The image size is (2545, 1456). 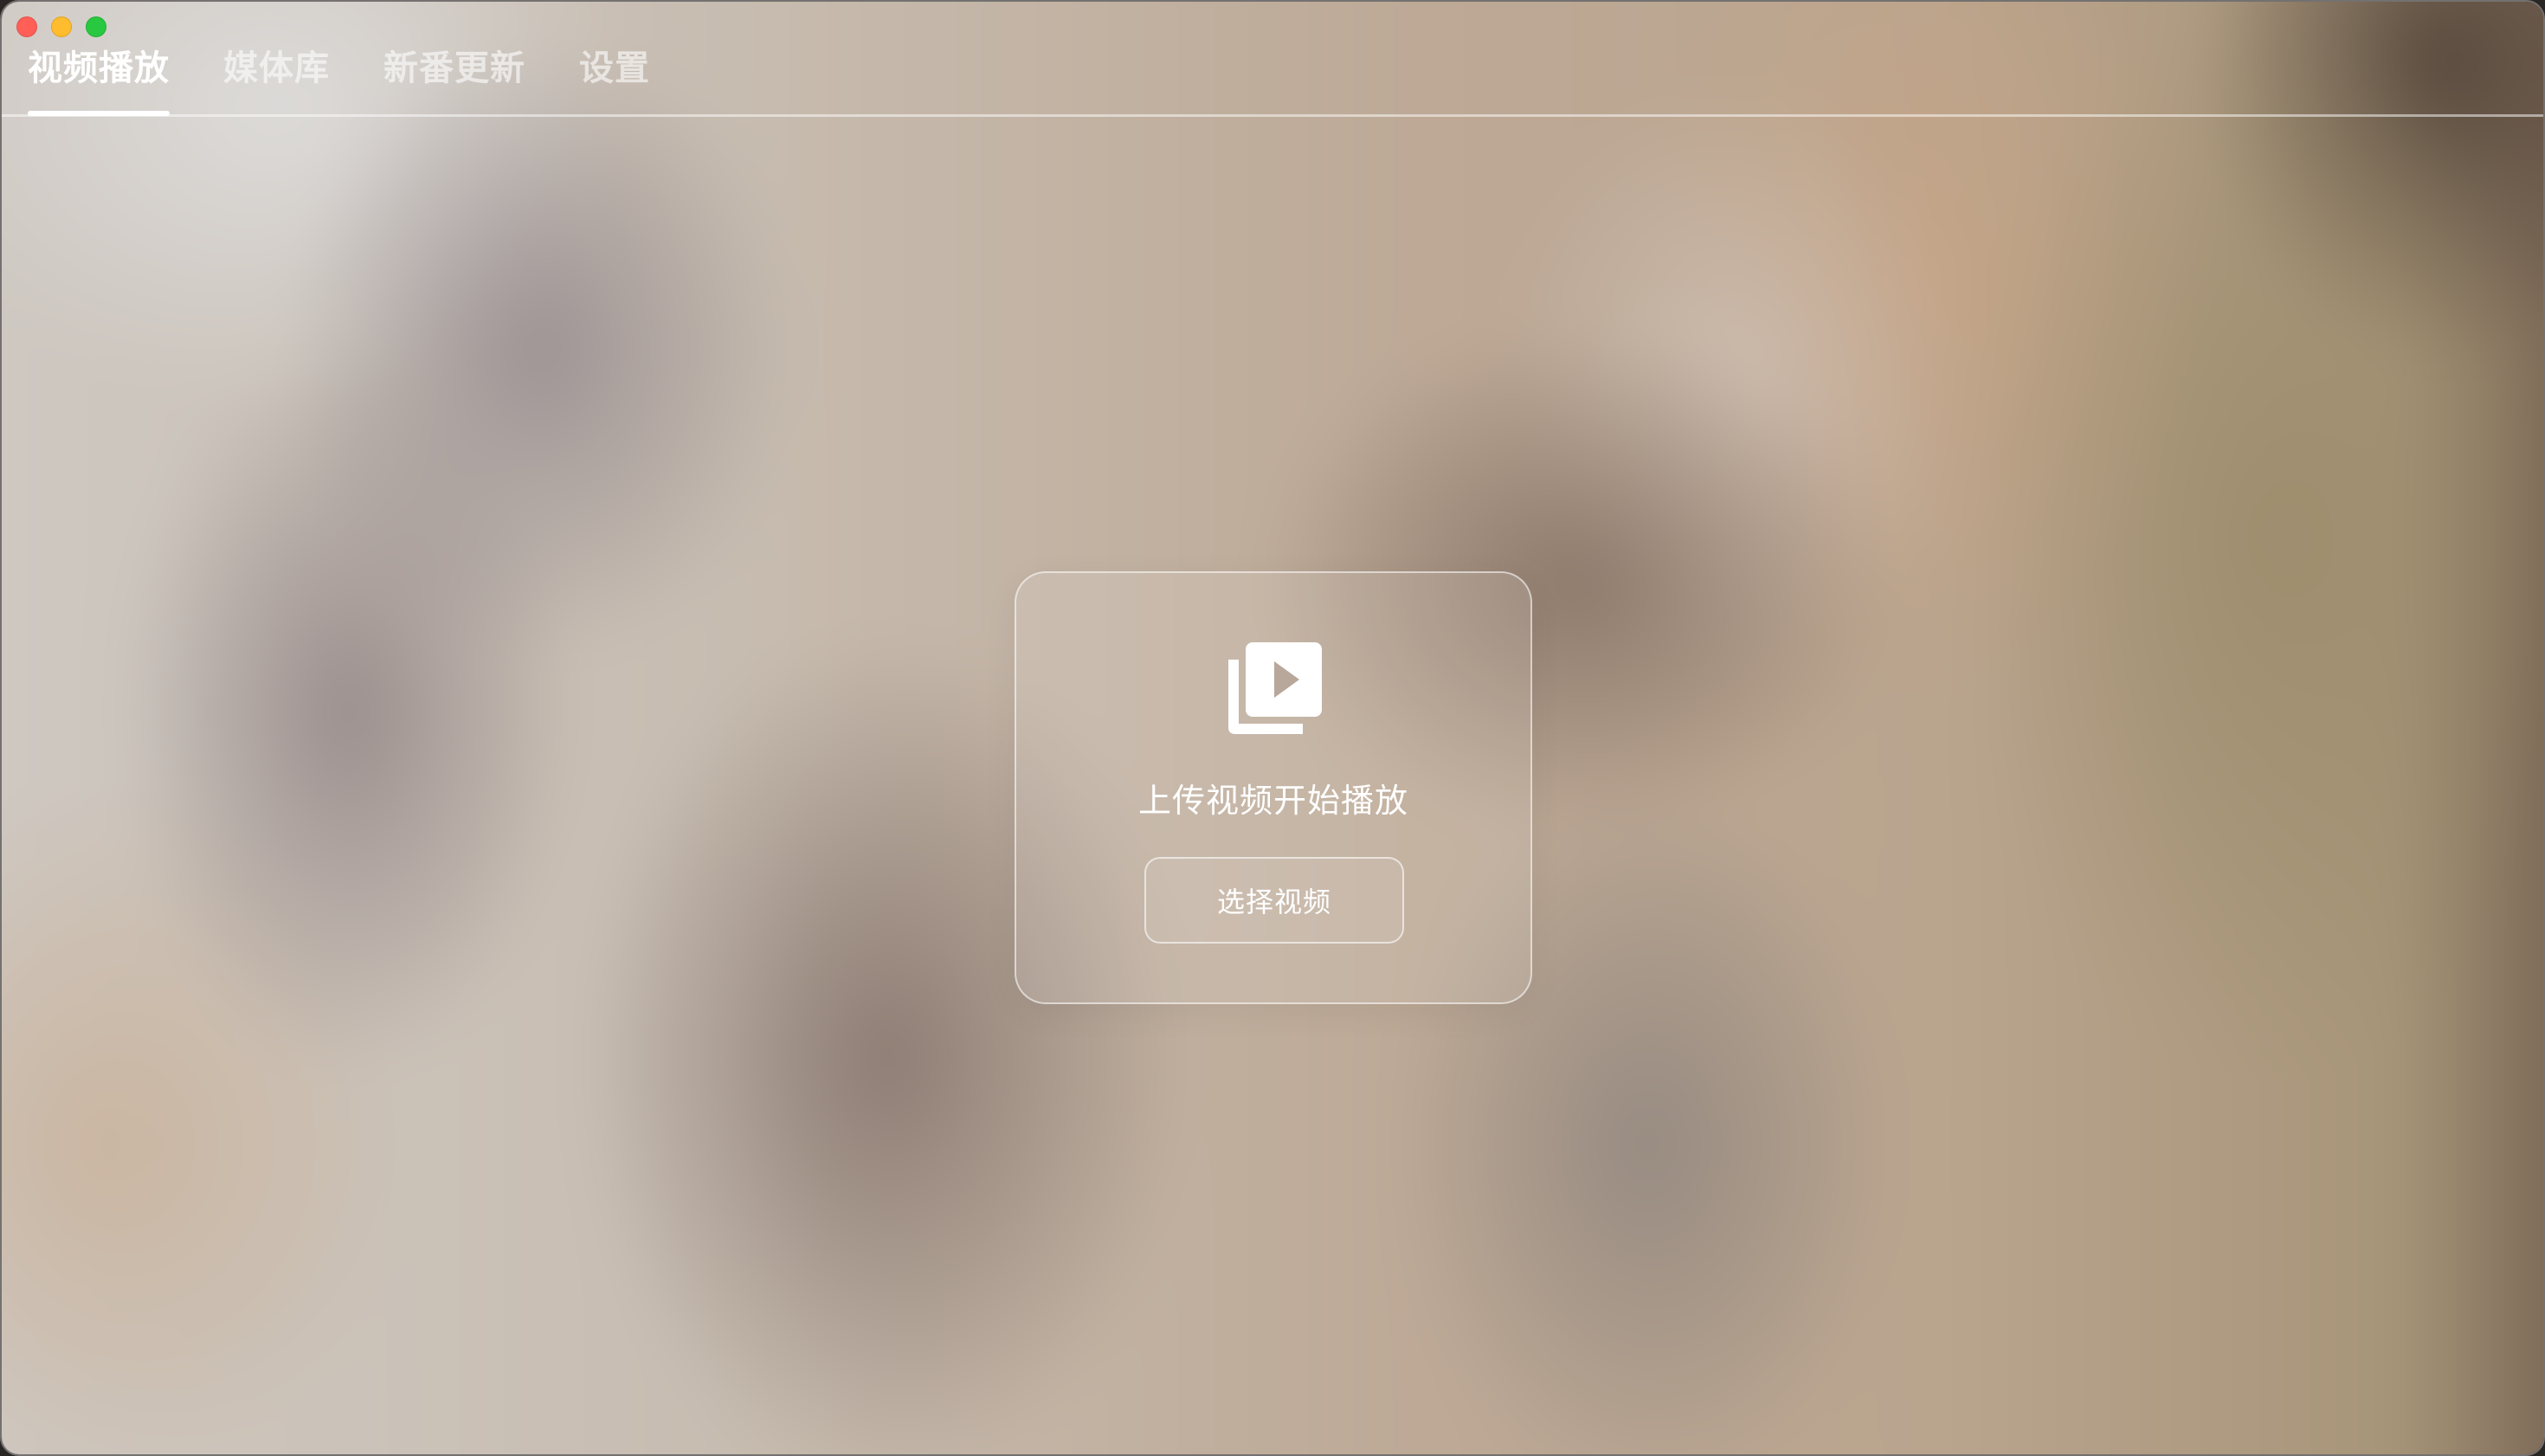 I want to click on minimize-window-button, so click(x=61, y=26).